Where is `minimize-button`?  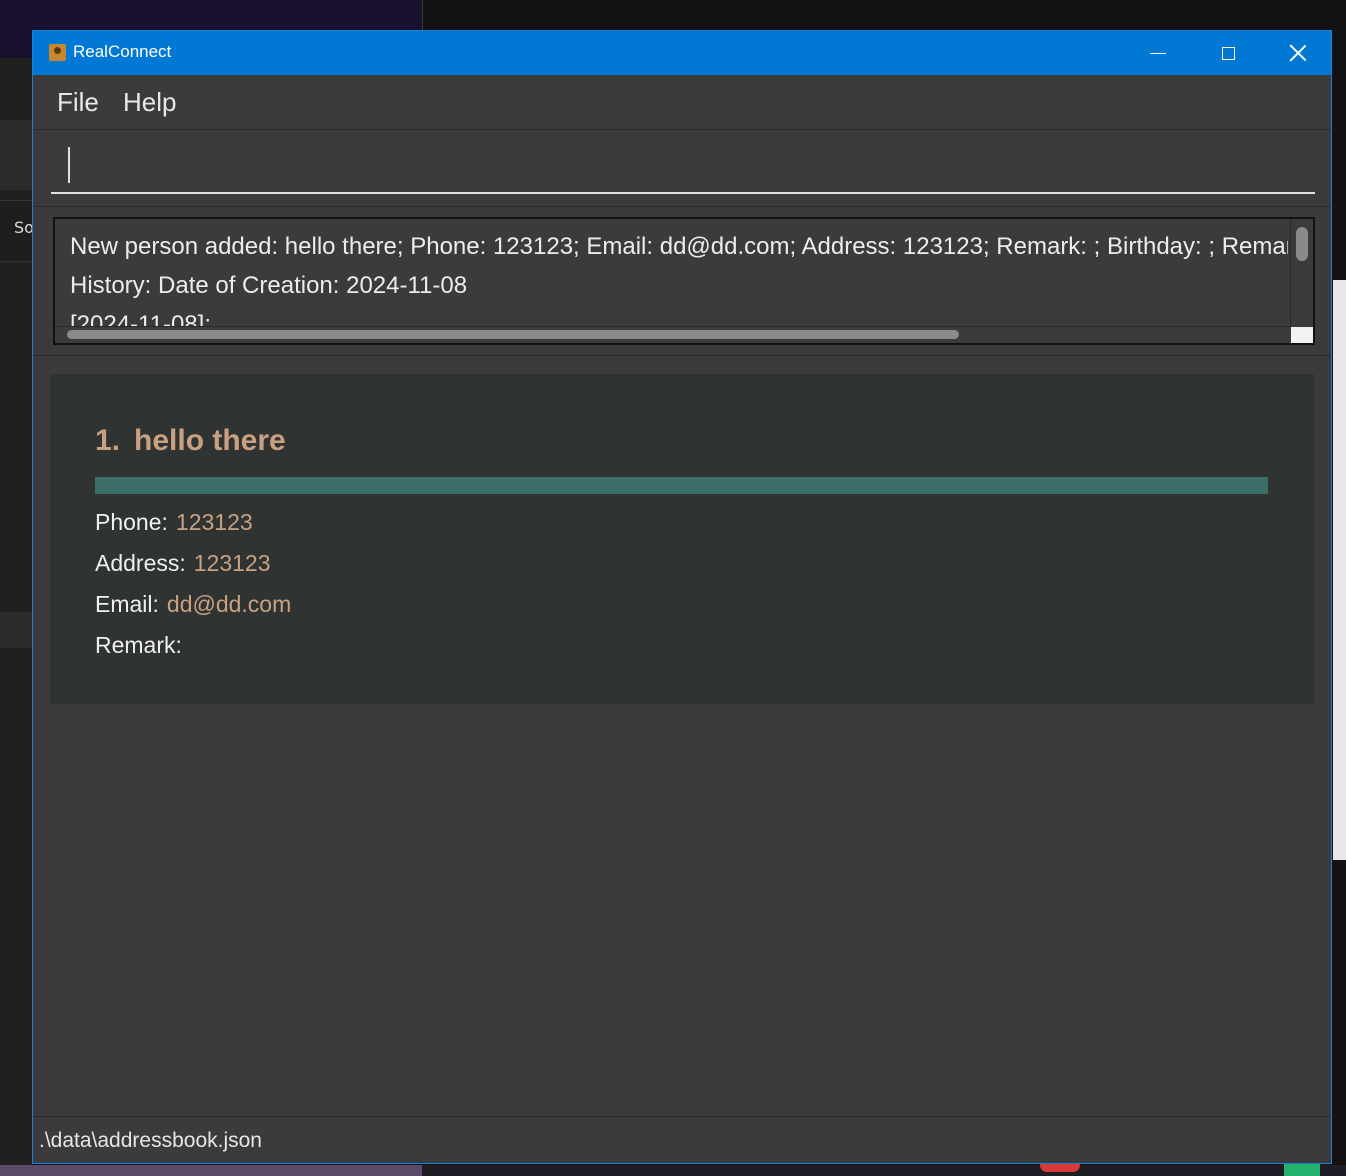 minimize-button is located at coordinates (1158, 53).